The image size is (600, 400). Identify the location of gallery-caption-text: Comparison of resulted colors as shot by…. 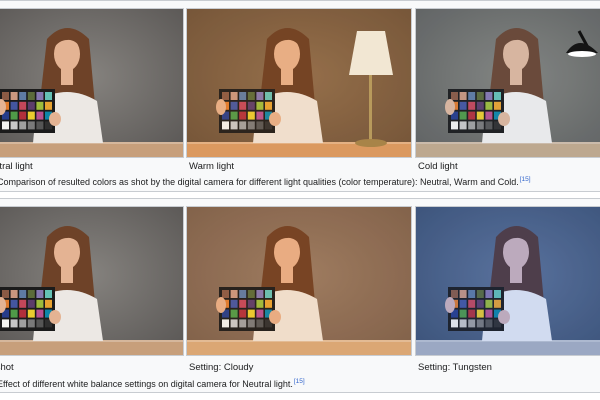
(259, 182).